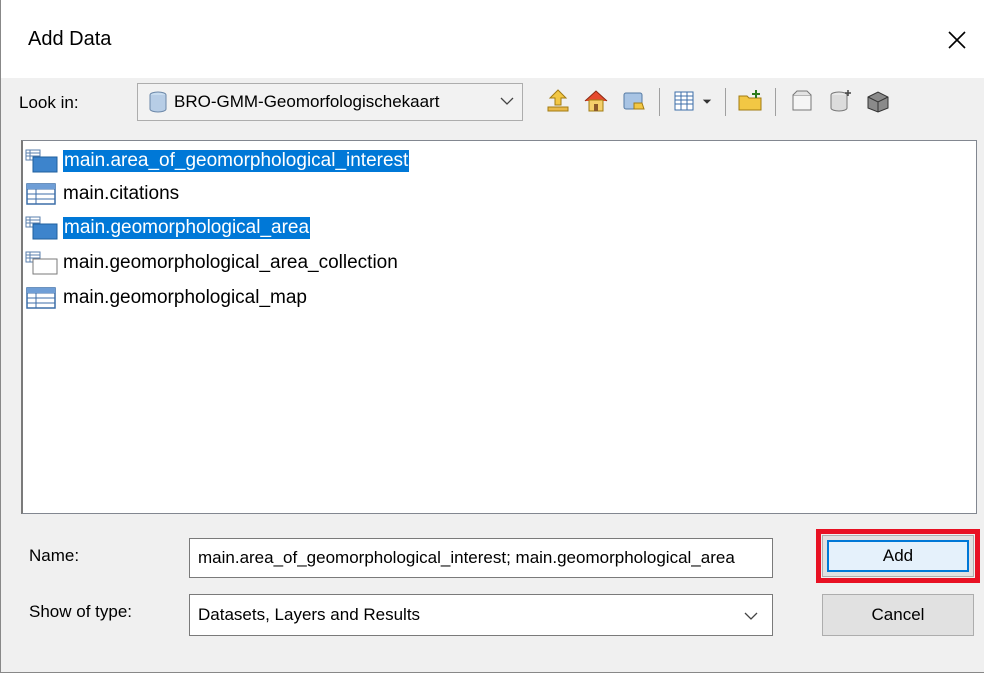 The height and width of the screenshot is (673, 984). I want to click on list-item-label: main.geomorphological_area, so click(187, 227).